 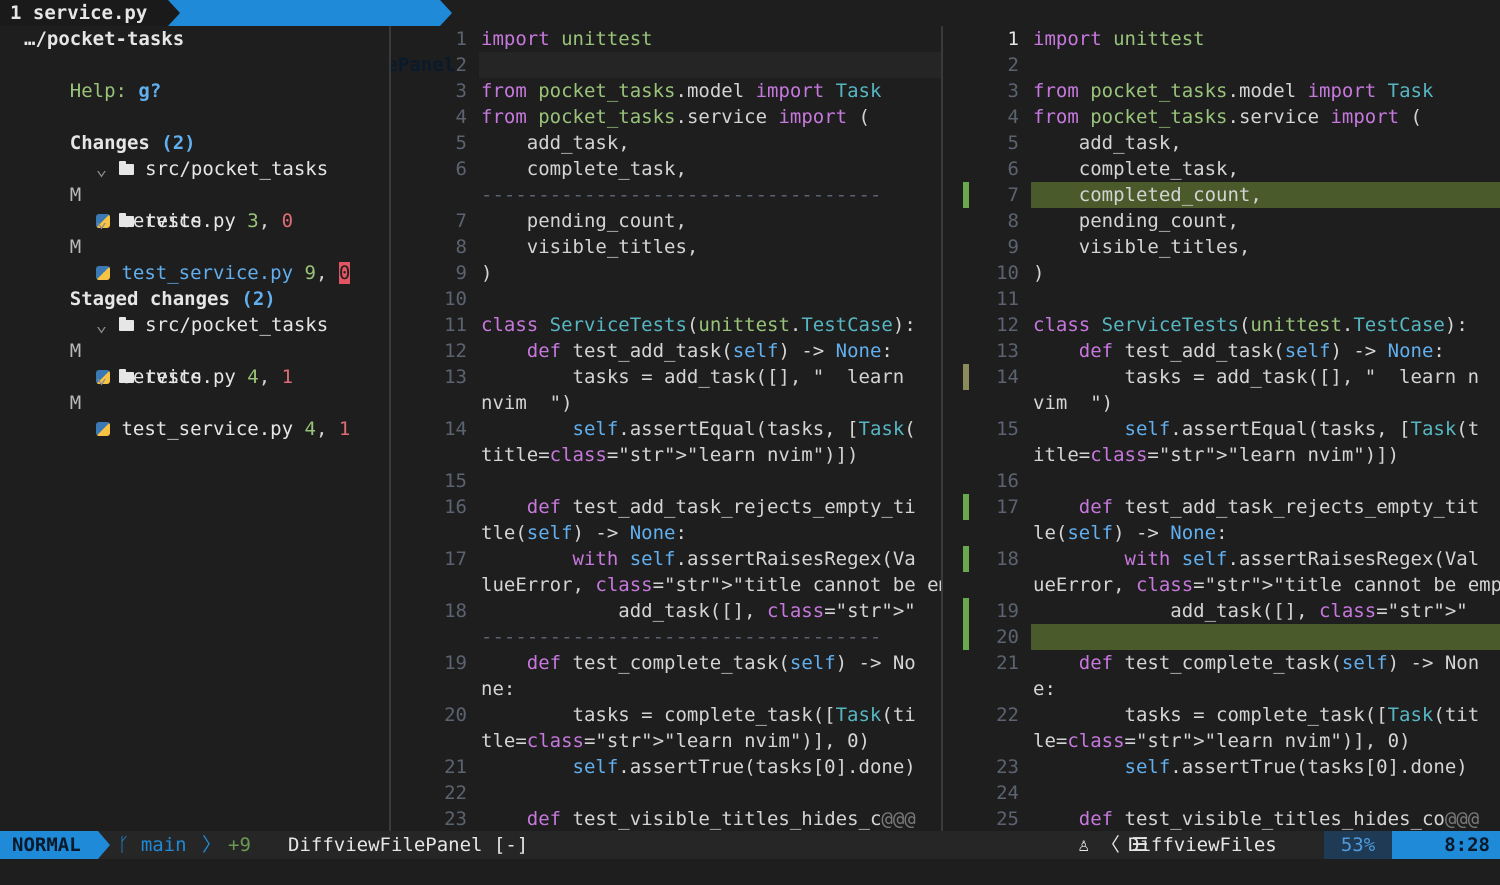 I want to click on line-number: 6, so click(x=461, y=169).